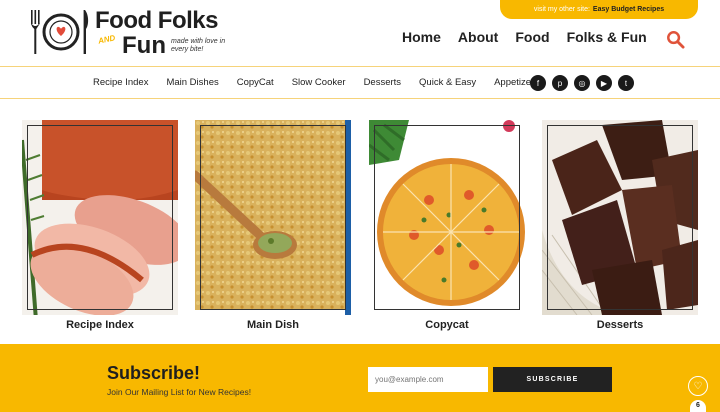  What do you see at coordinates (552, 379) in the screenshot?
I see `subscribe-button: SUBSCRIBE` at bounding box center [552, 379].